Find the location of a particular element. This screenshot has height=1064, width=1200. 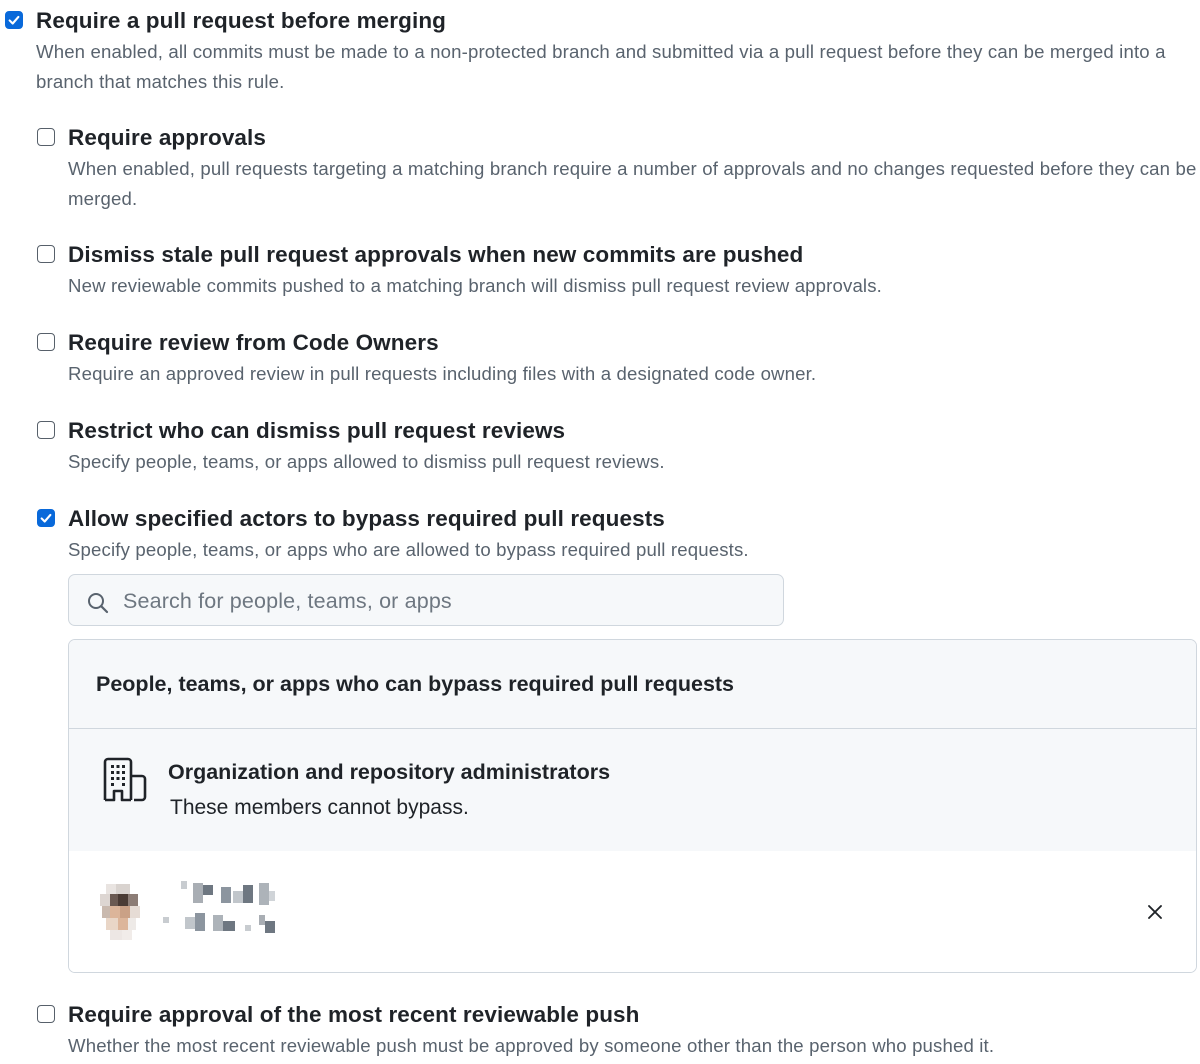

allow-bypass-checkbox is located at coordinates (46, 518).